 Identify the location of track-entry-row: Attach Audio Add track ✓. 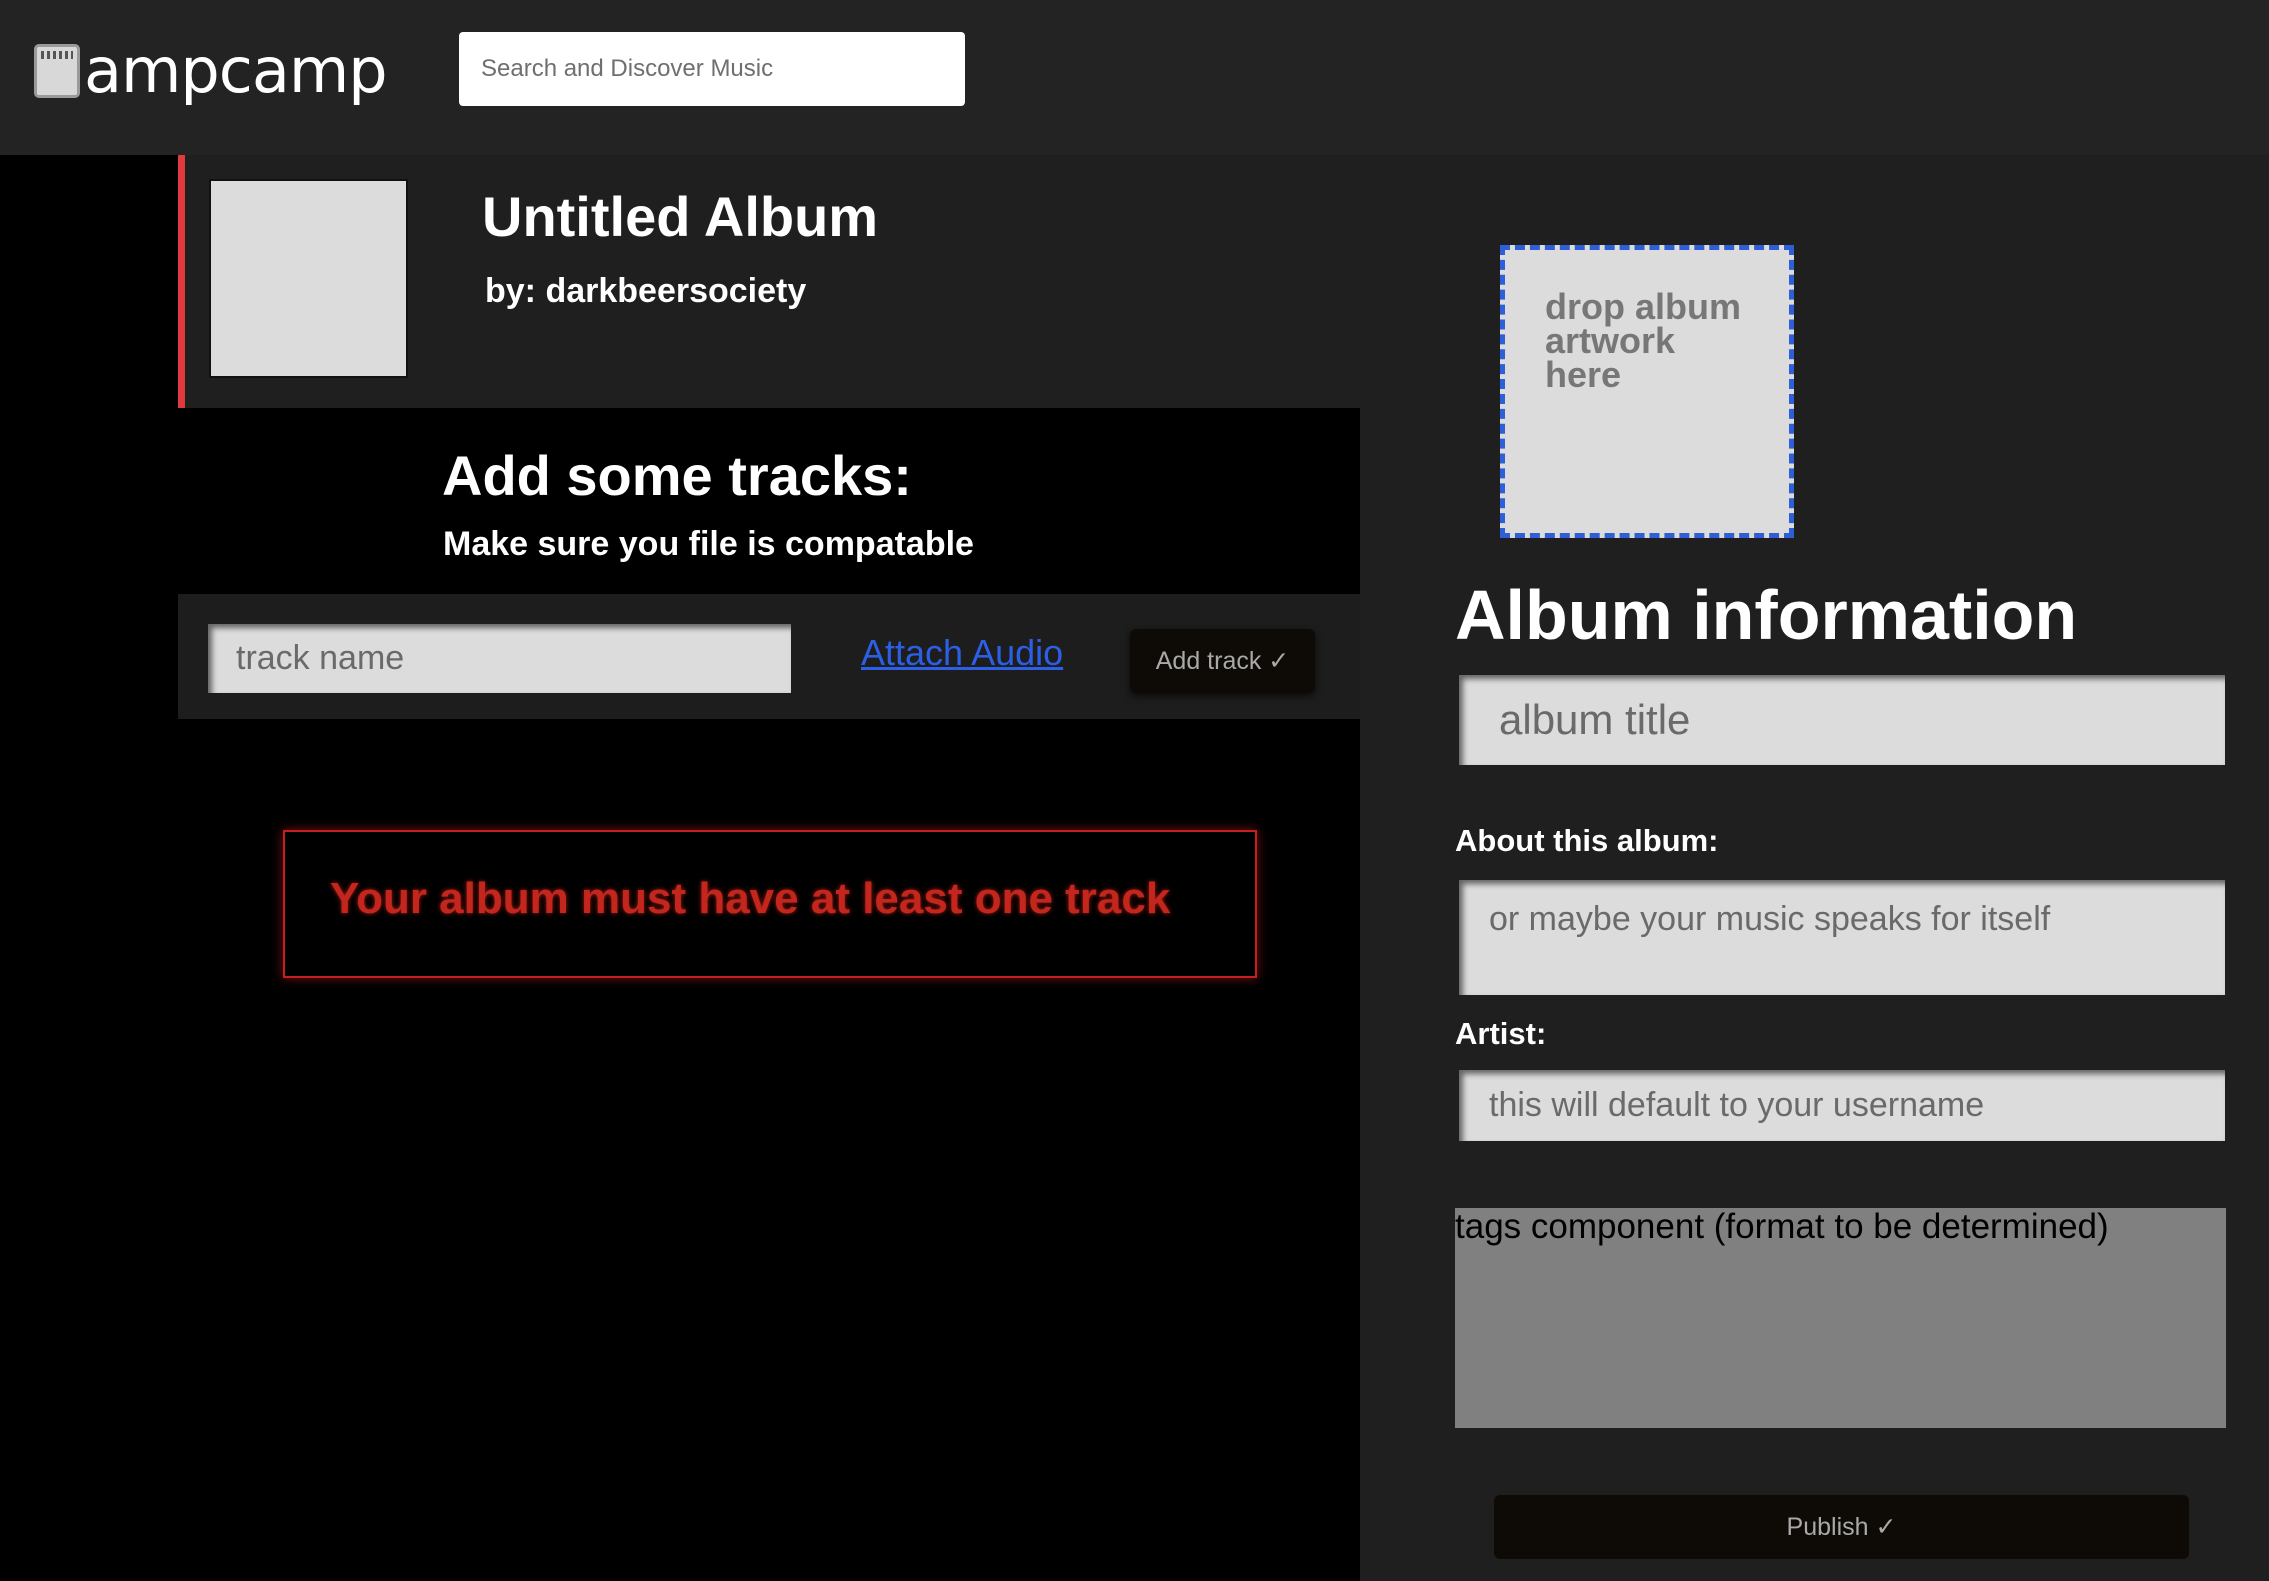
(769, 656).